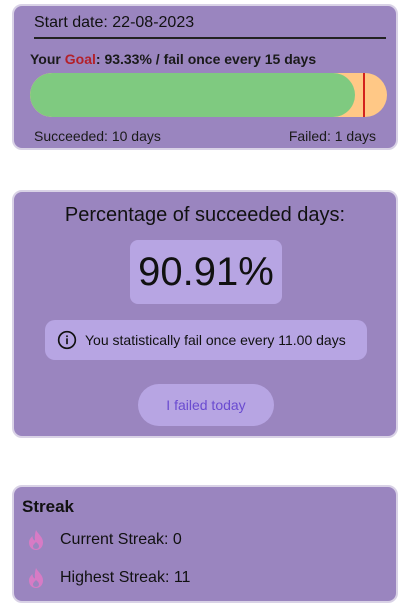 The image size is (411, 607). I want to click on highest-streak-label: Highest Streak: 11, so click(125, 577).